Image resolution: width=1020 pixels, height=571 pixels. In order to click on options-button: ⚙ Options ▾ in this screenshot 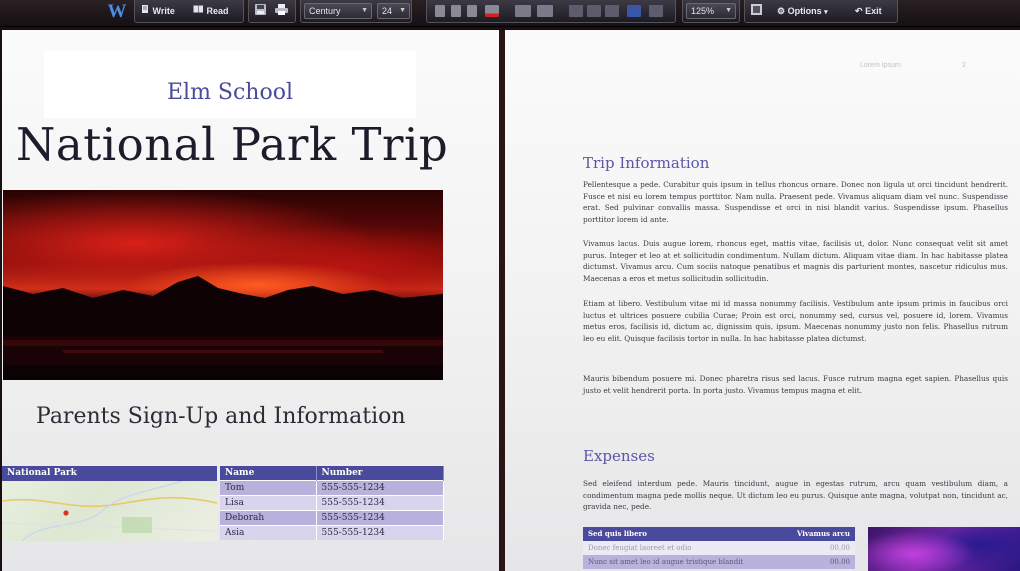, I will do `click(802, 11)`.